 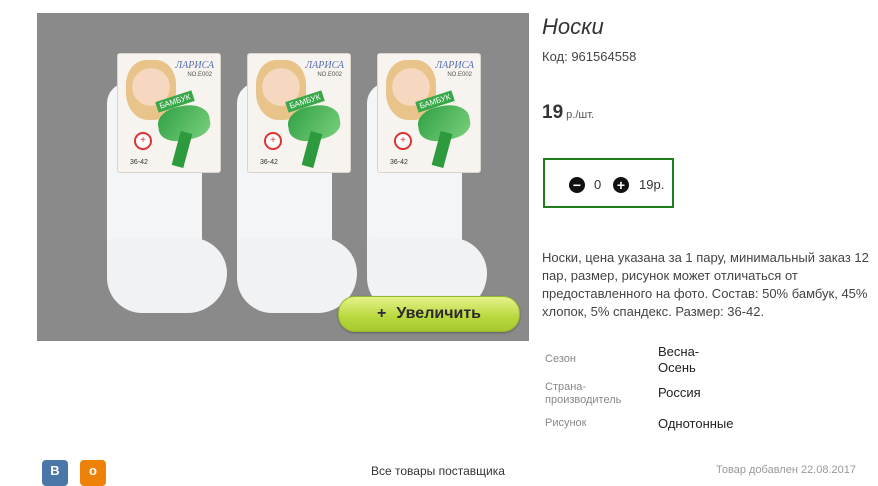 I want to click on added-date: Товар добавлен 22.08.2017, so click(x=786, y=470).